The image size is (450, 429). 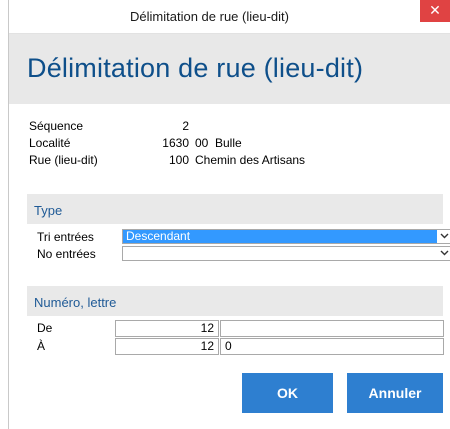 What do you see at coordinates (235, 301) in the screenshot?
I see `numero-section-header: Numéro, lettre` at bounding box center [235, 301].